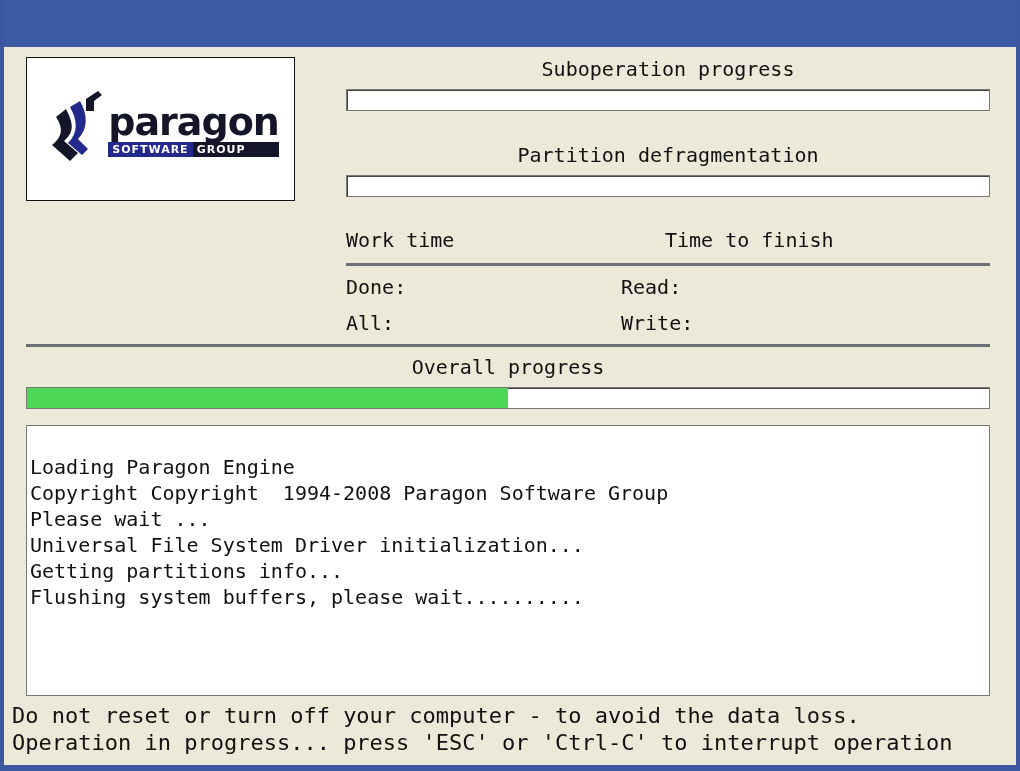  What do you see at coordinates (150, 149) in the screenshot?
I see `tagline: SOFTWARE` at bounding box center [150, 149].